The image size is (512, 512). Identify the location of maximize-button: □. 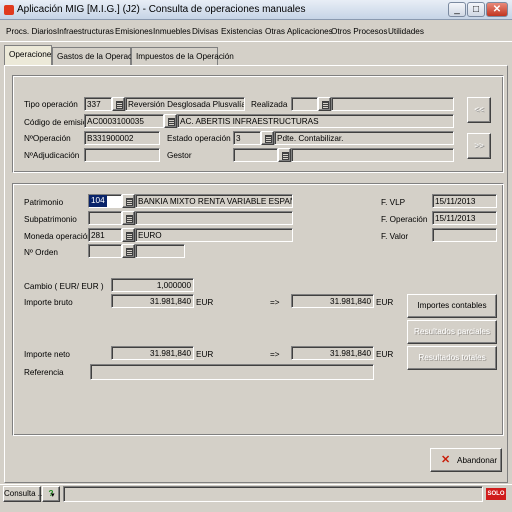
(476, 9).